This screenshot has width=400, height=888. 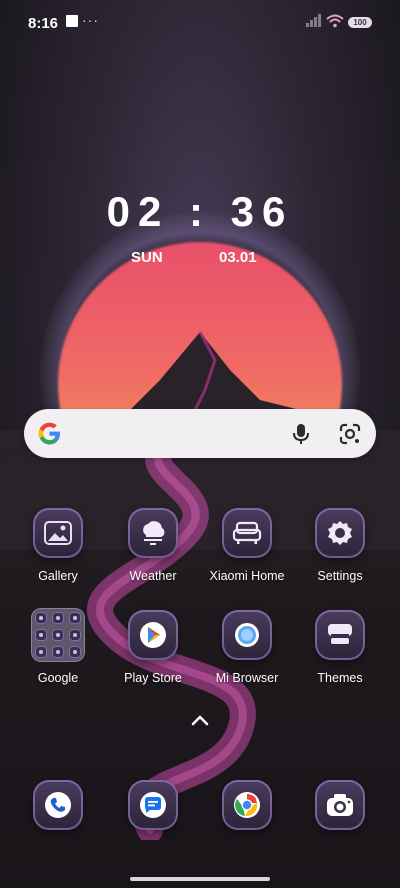 I want to click on xiaomi-home-icon, so click(x=247, y=533).